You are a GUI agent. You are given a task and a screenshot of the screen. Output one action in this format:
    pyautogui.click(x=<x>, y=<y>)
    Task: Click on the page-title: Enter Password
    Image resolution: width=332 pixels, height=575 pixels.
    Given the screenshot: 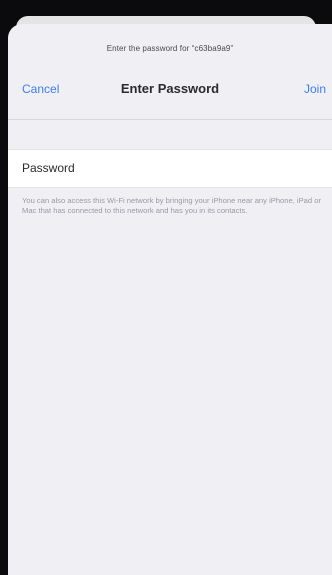 What is the action you would take?
    pyautogui.click(x=170, y=88)
    